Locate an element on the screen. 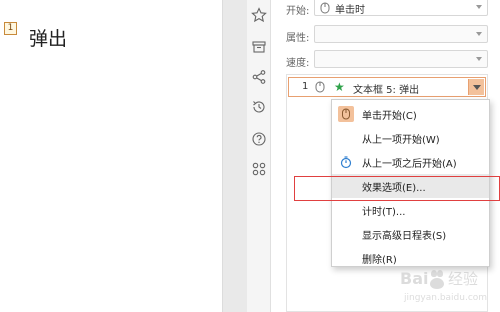  animation-order: 1 is located at coordinates (305, 86).